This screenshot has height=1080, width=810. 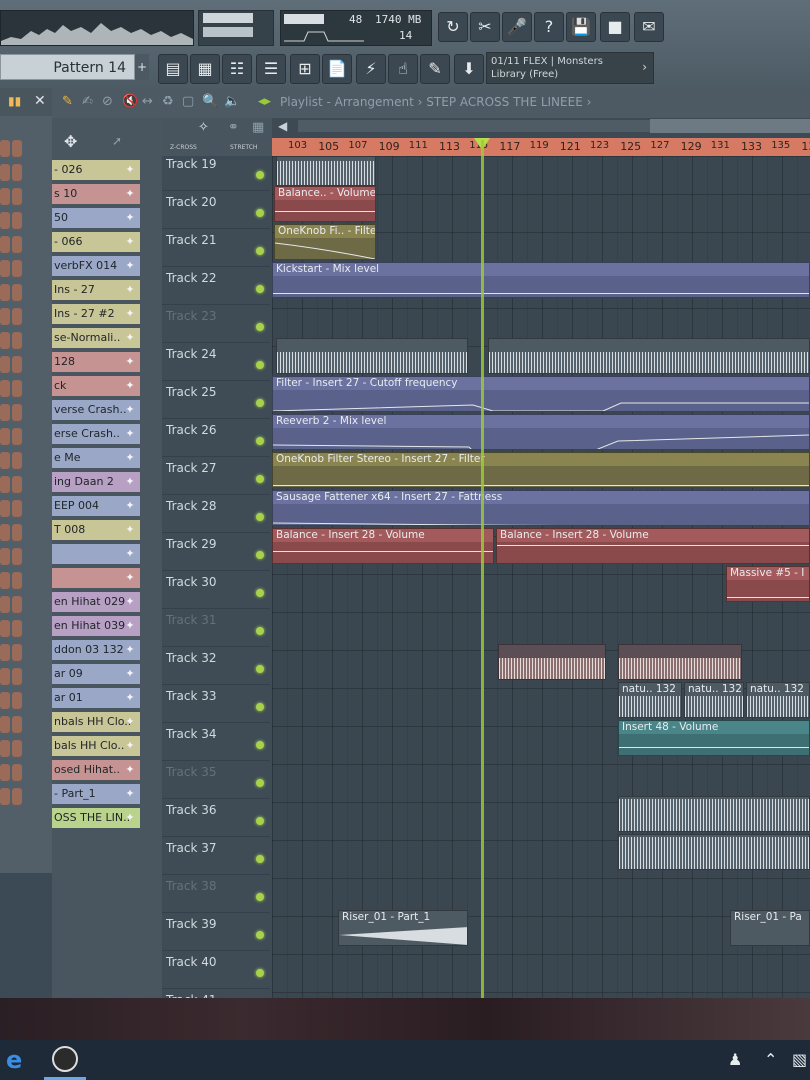 What do you see at coordinates (615, 27) in the screenshot?
I see `render-icon: ■` at bounding box center [615, 27].